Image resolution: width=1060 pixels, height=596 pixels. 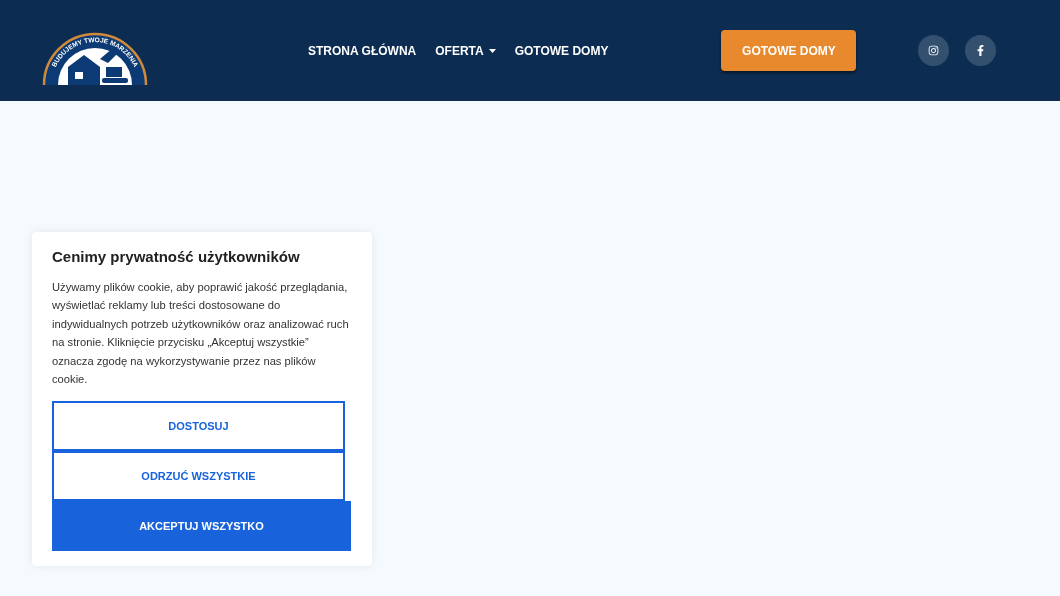 I want to click on facebook-icon, so click(x=980, y=50).